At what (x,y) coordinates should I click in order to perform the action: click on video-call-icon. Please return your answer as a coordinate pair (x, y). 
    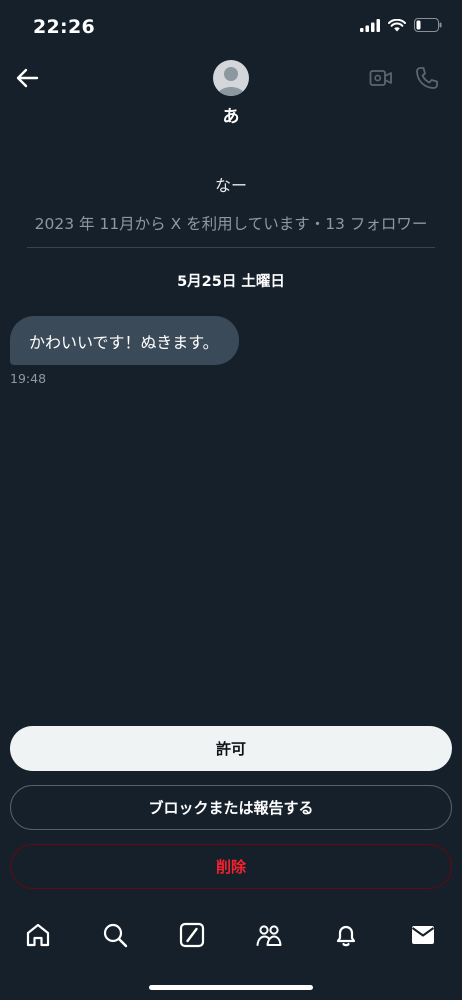
    Looking at the image, I should click on (380, 78).